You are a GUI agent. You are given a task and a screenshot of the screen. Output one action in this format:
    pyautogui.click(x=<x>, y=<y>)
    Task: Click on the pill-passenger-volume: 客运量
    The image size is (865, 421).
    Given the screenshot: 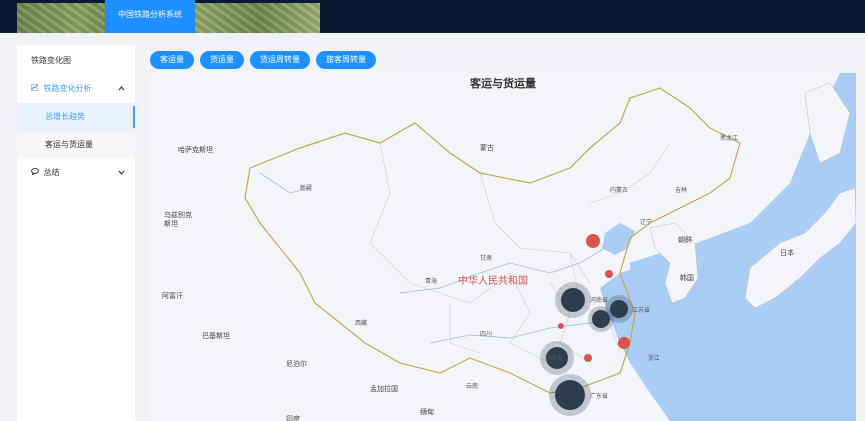 What is the action you would take?
    pyautogui.click(x=172, y=60)
    